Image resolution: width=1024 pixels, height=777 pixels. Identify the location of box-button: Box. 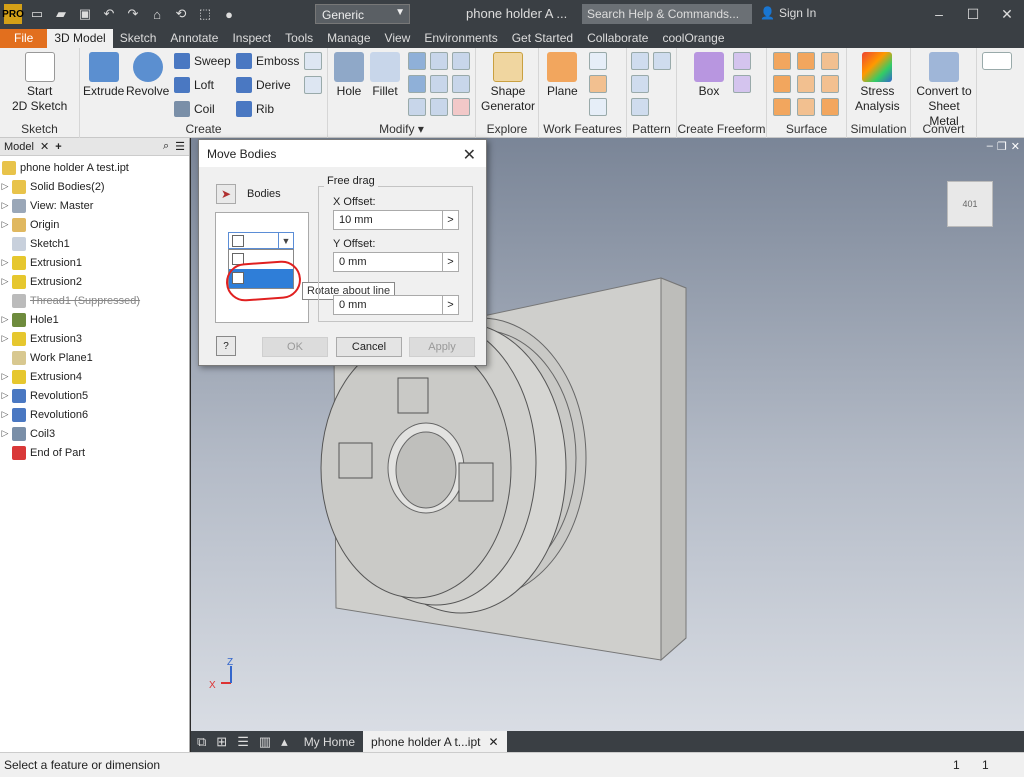
(709, 75).